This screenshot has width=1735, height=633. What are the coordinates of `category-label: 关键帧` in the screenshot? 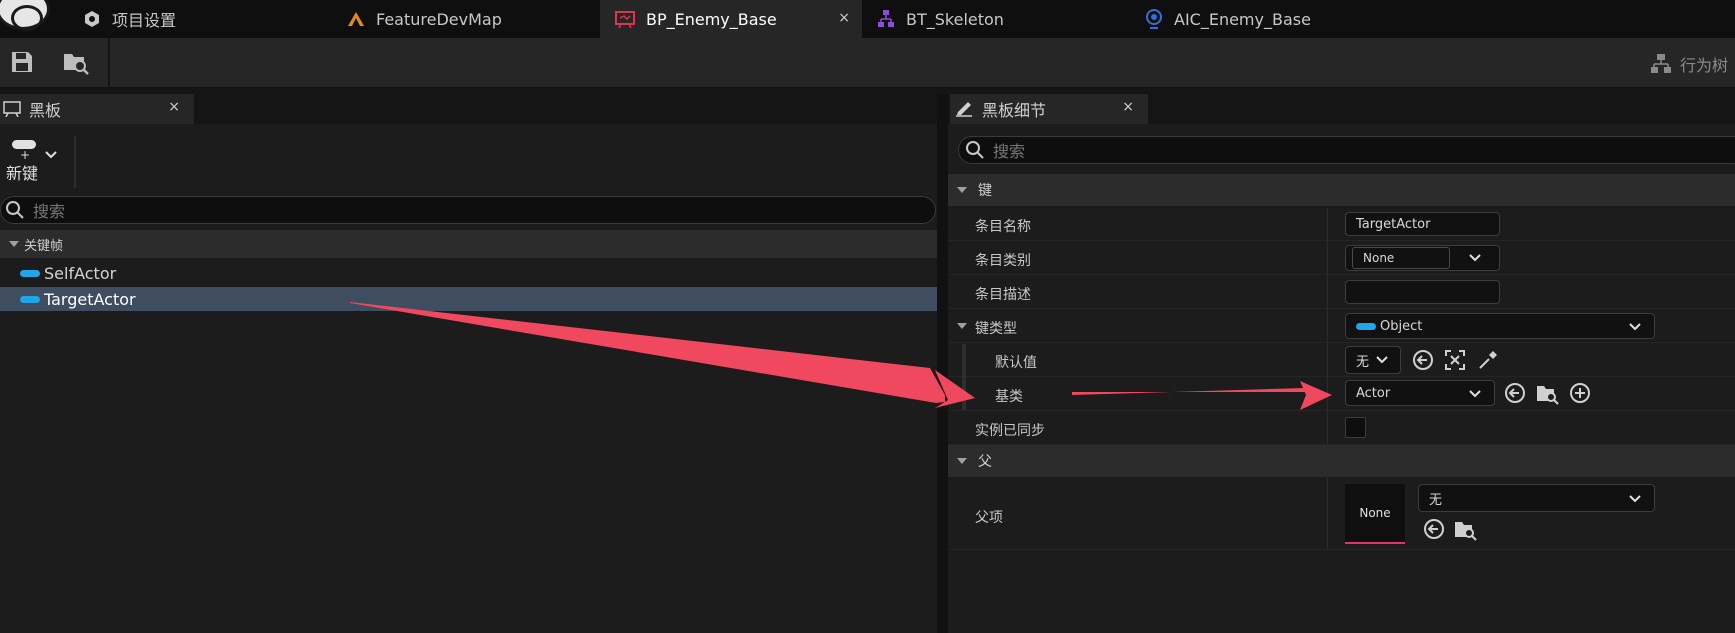 It's located at (44, 246).